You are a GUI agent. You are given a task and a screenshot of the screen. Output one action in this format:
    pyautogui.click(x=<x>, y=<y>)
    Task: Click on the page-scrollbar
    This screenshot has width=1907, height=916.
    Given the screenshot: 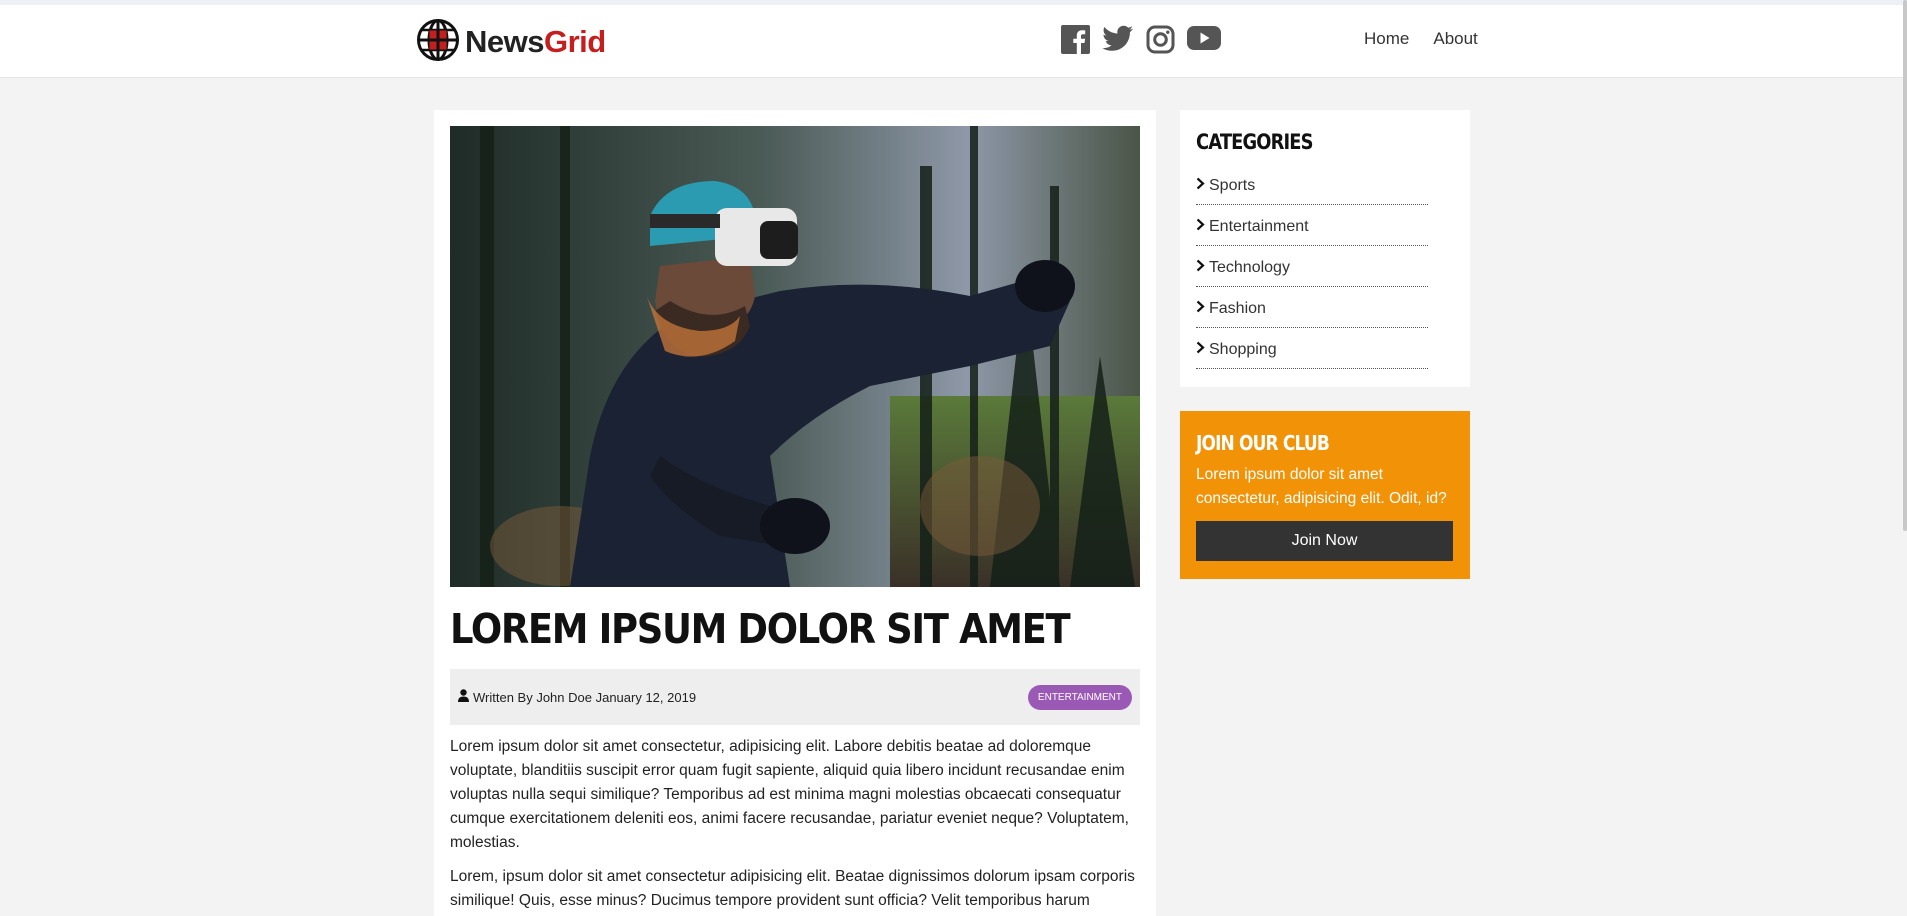 What is the action you would take?
    pyautogui.click(x=1905, y=265)
    